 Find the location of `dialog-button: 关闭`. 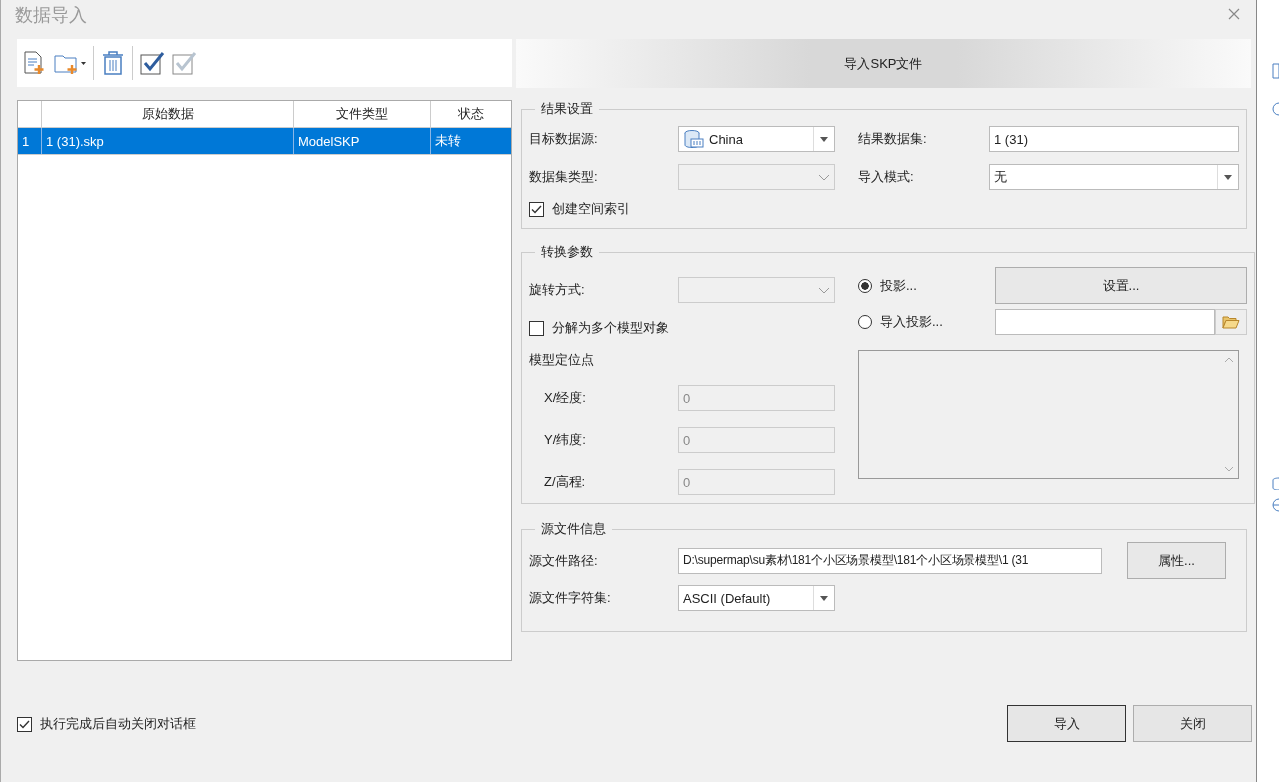

dialog-button: 关闭 is located at coordinates (1192, 723).